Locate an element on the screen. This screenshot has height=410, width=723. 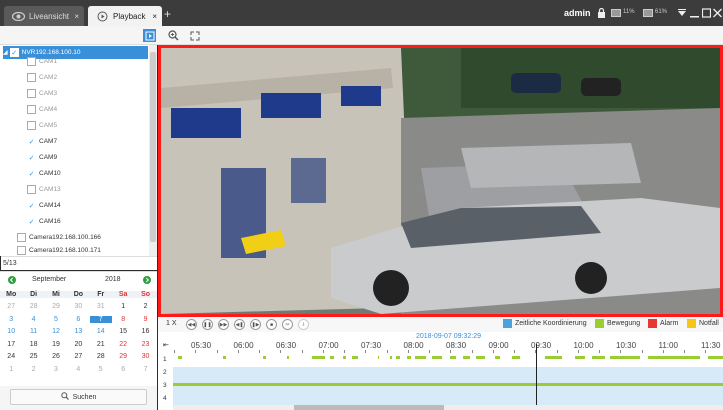
calendar-day: 20 is located at coordinates (78, 344).